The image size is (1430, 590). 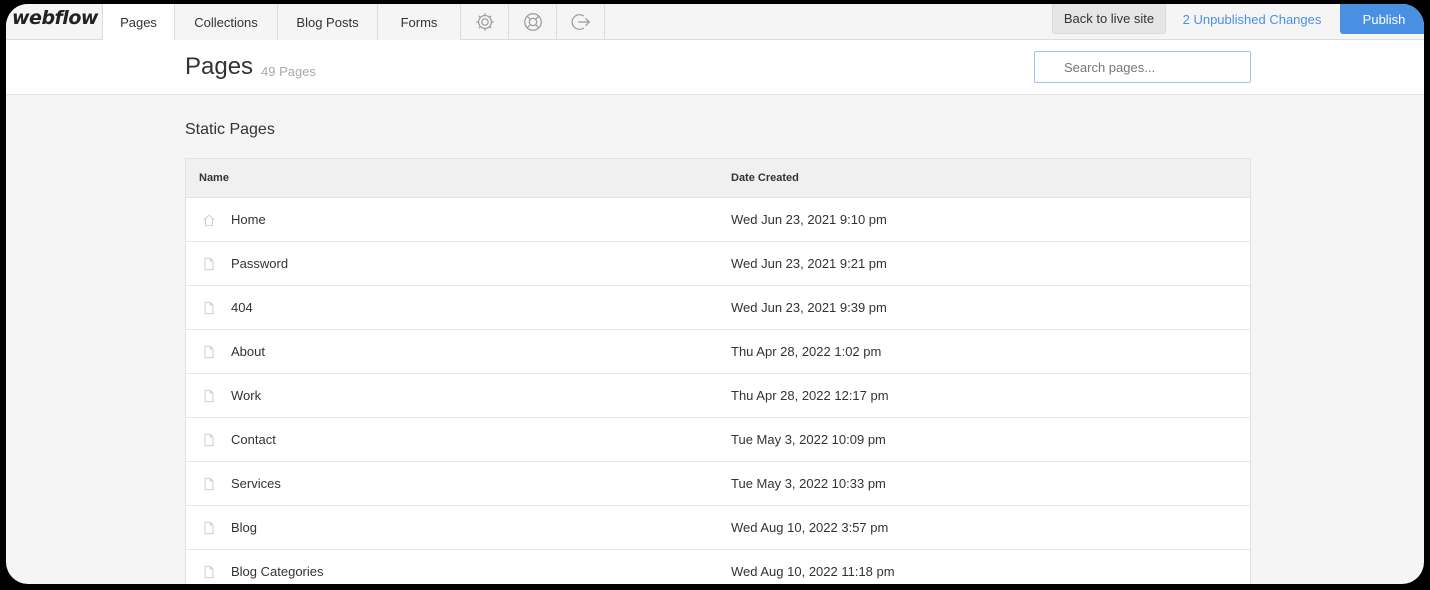 I want to click on page-count: 49 Pages, so click(x=288, y=71).